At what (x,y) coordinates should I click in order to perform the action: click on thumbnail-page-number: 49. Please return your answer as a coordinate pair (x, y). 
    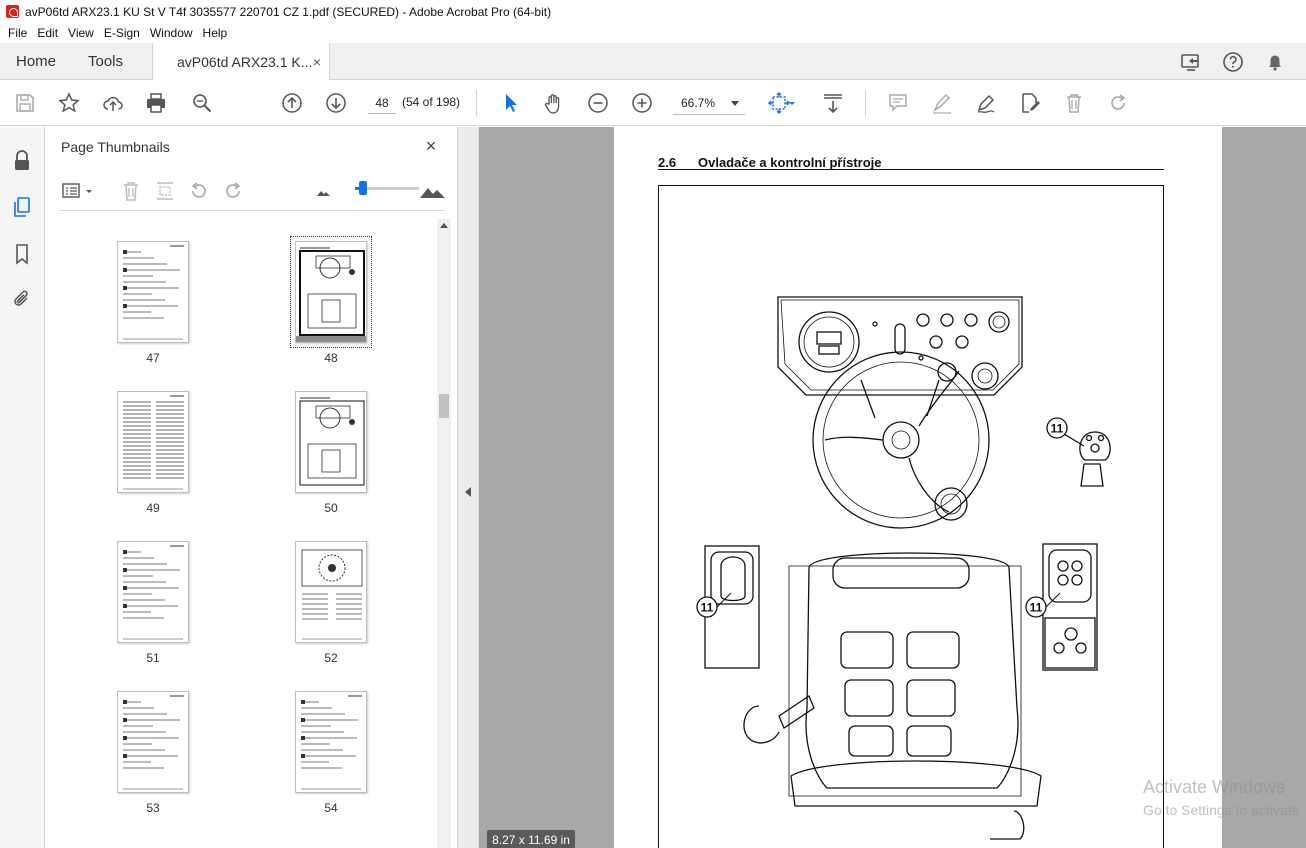
    Looking at the image, I should click on (153, 508).